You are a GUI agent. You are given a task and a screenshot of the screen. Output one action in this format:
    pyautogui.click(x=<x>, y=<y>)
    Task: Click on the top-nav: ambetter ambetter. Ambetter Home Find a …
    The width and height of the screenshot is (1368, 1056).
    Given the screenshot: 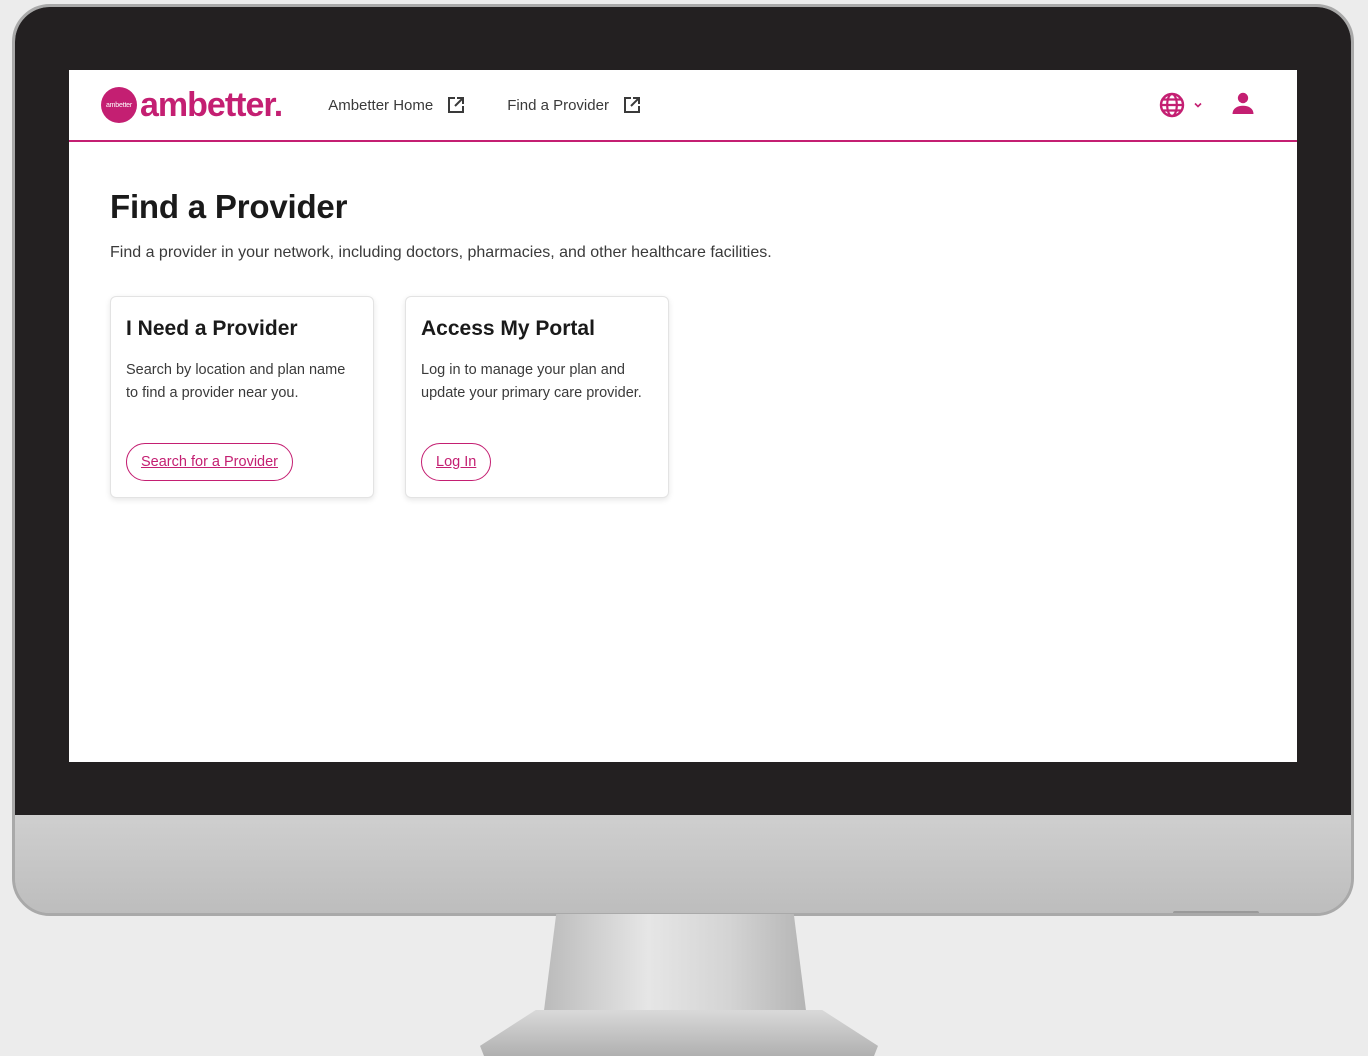 What is the action you would take?
    pyautogui.click(x=683, y=106)
    